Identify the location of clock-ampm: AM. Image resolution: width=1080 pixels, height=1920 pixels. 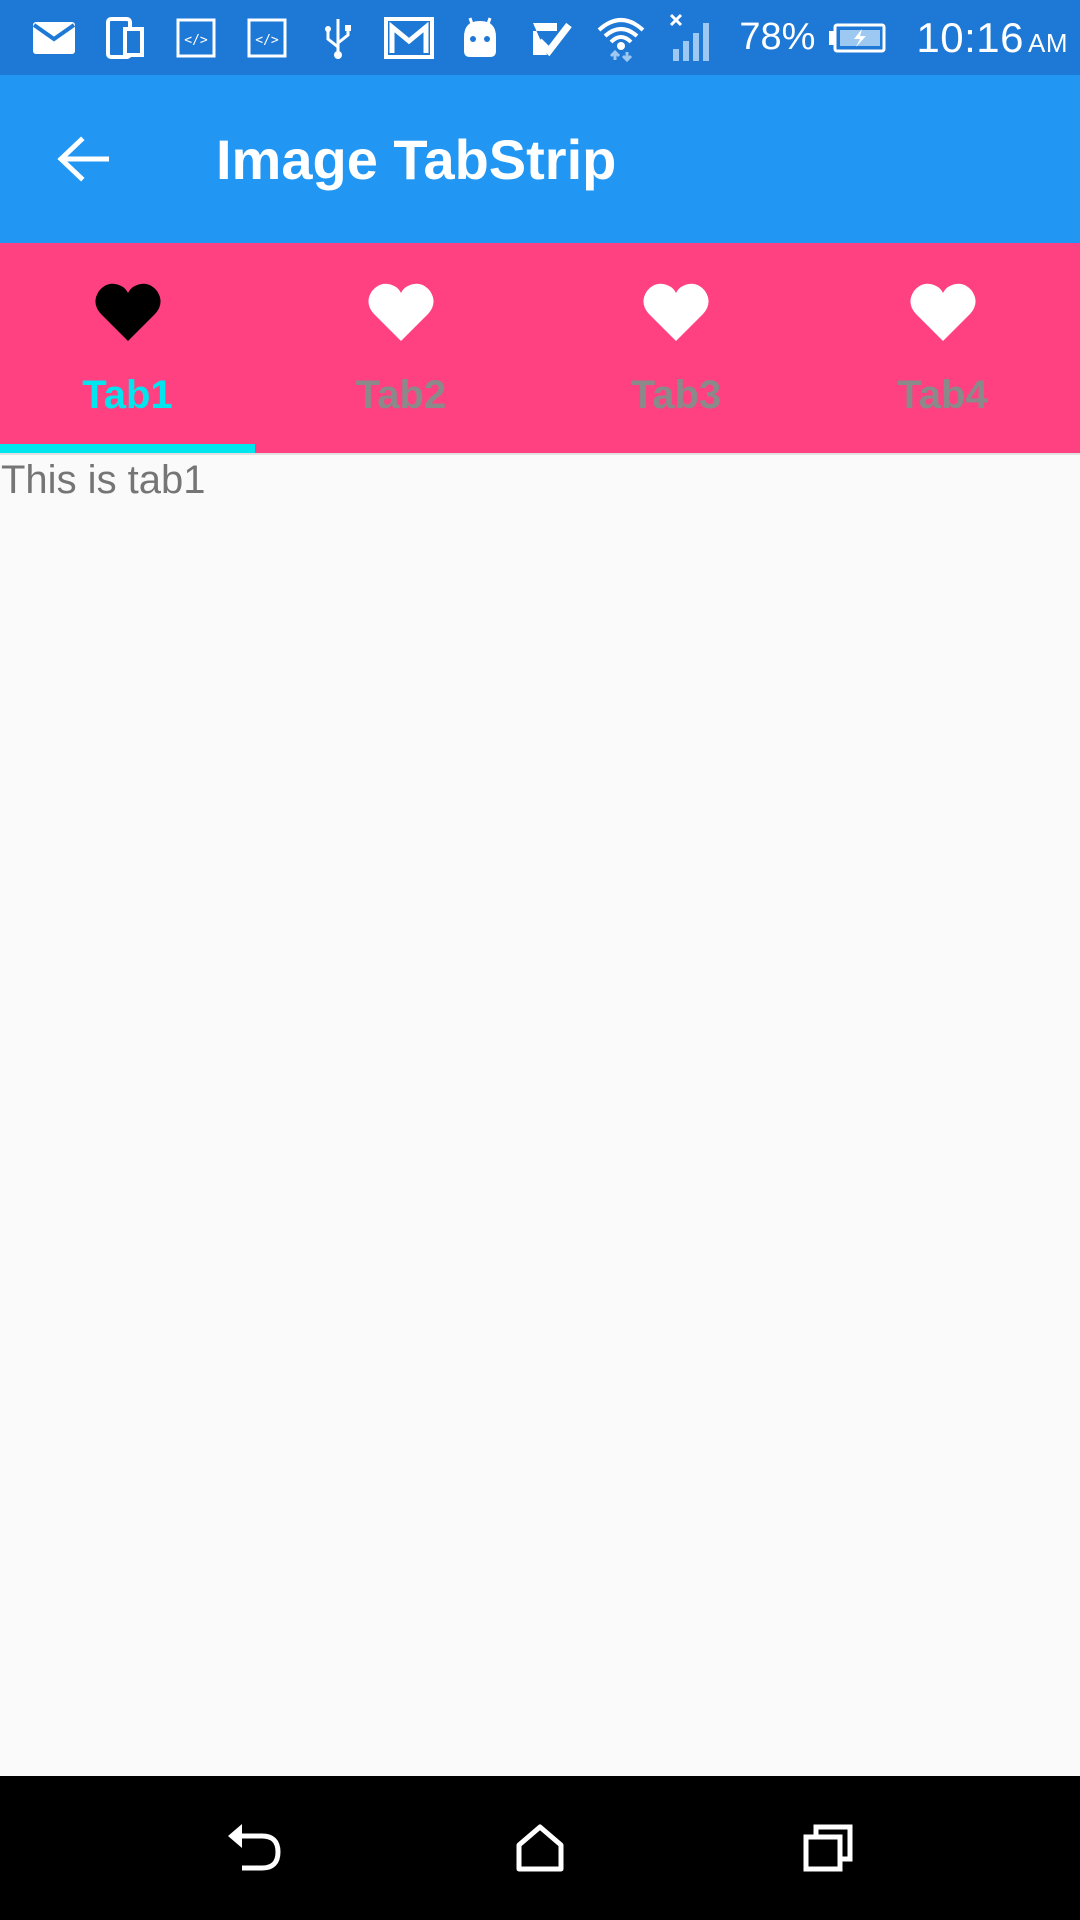
(1047, 42).